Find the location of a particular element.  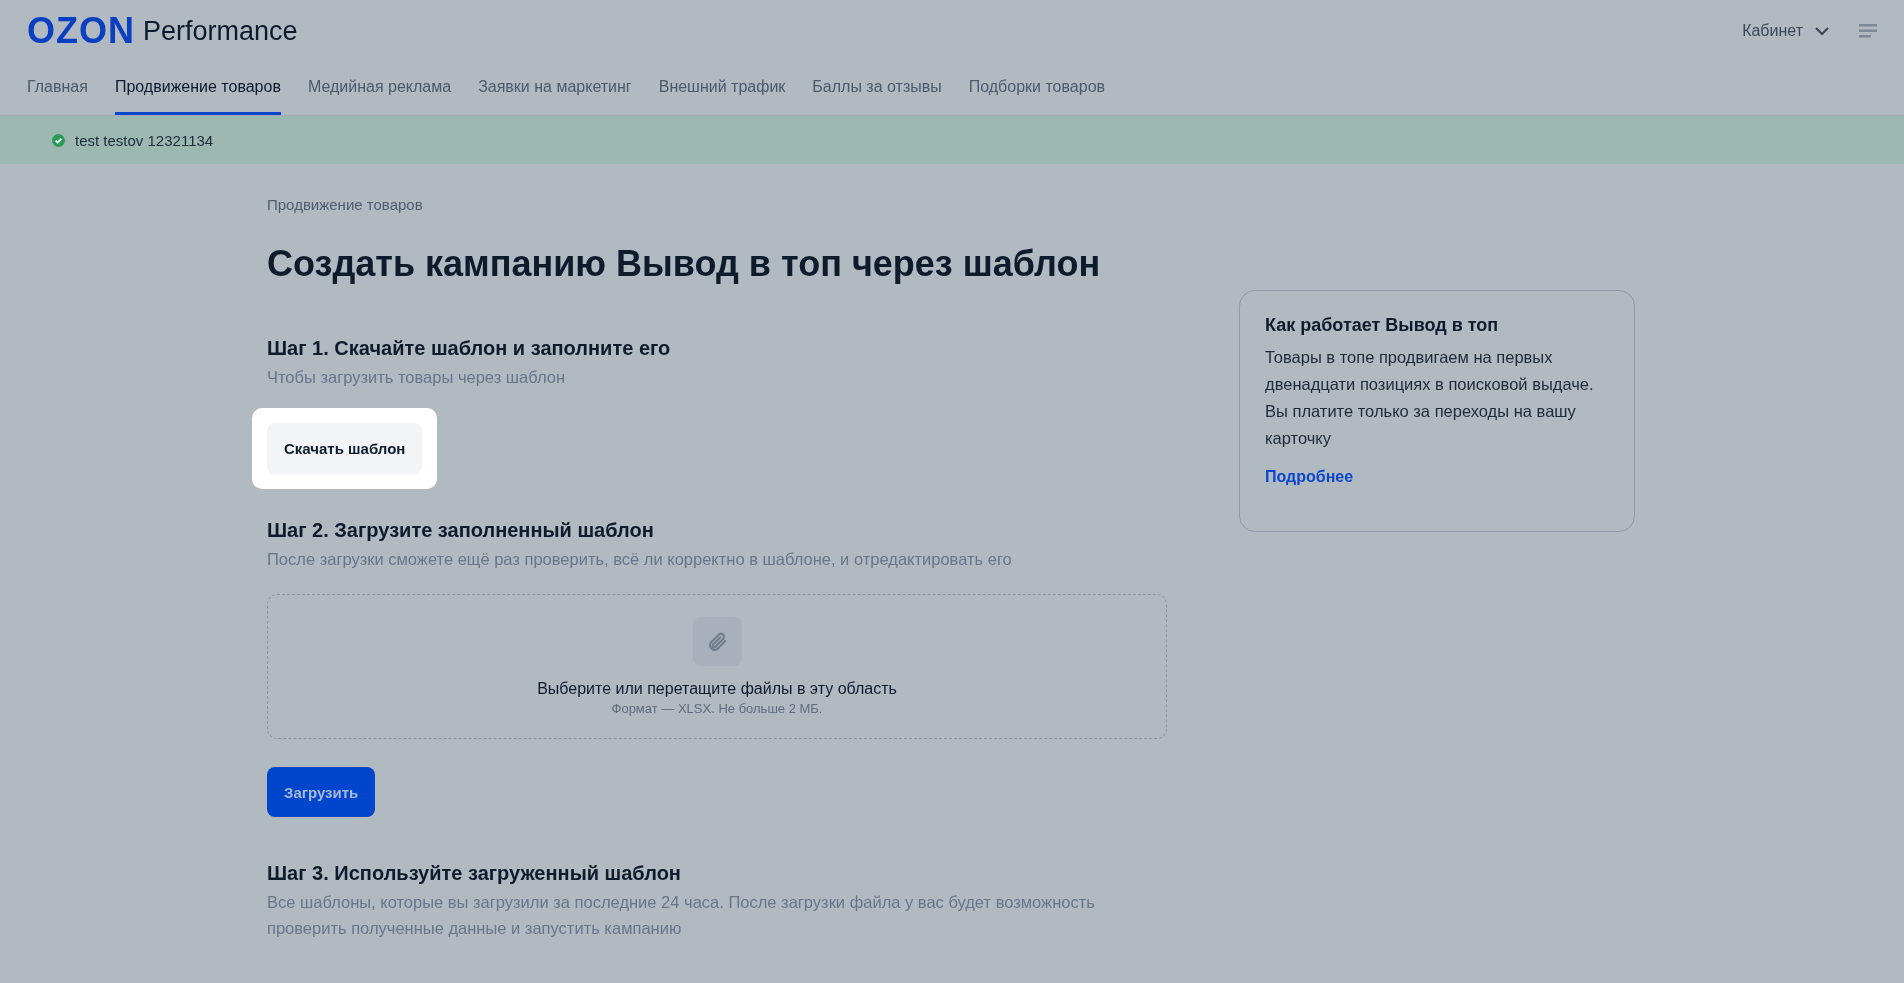

more-link: Подробнее is located at coordinates (1309, 477).